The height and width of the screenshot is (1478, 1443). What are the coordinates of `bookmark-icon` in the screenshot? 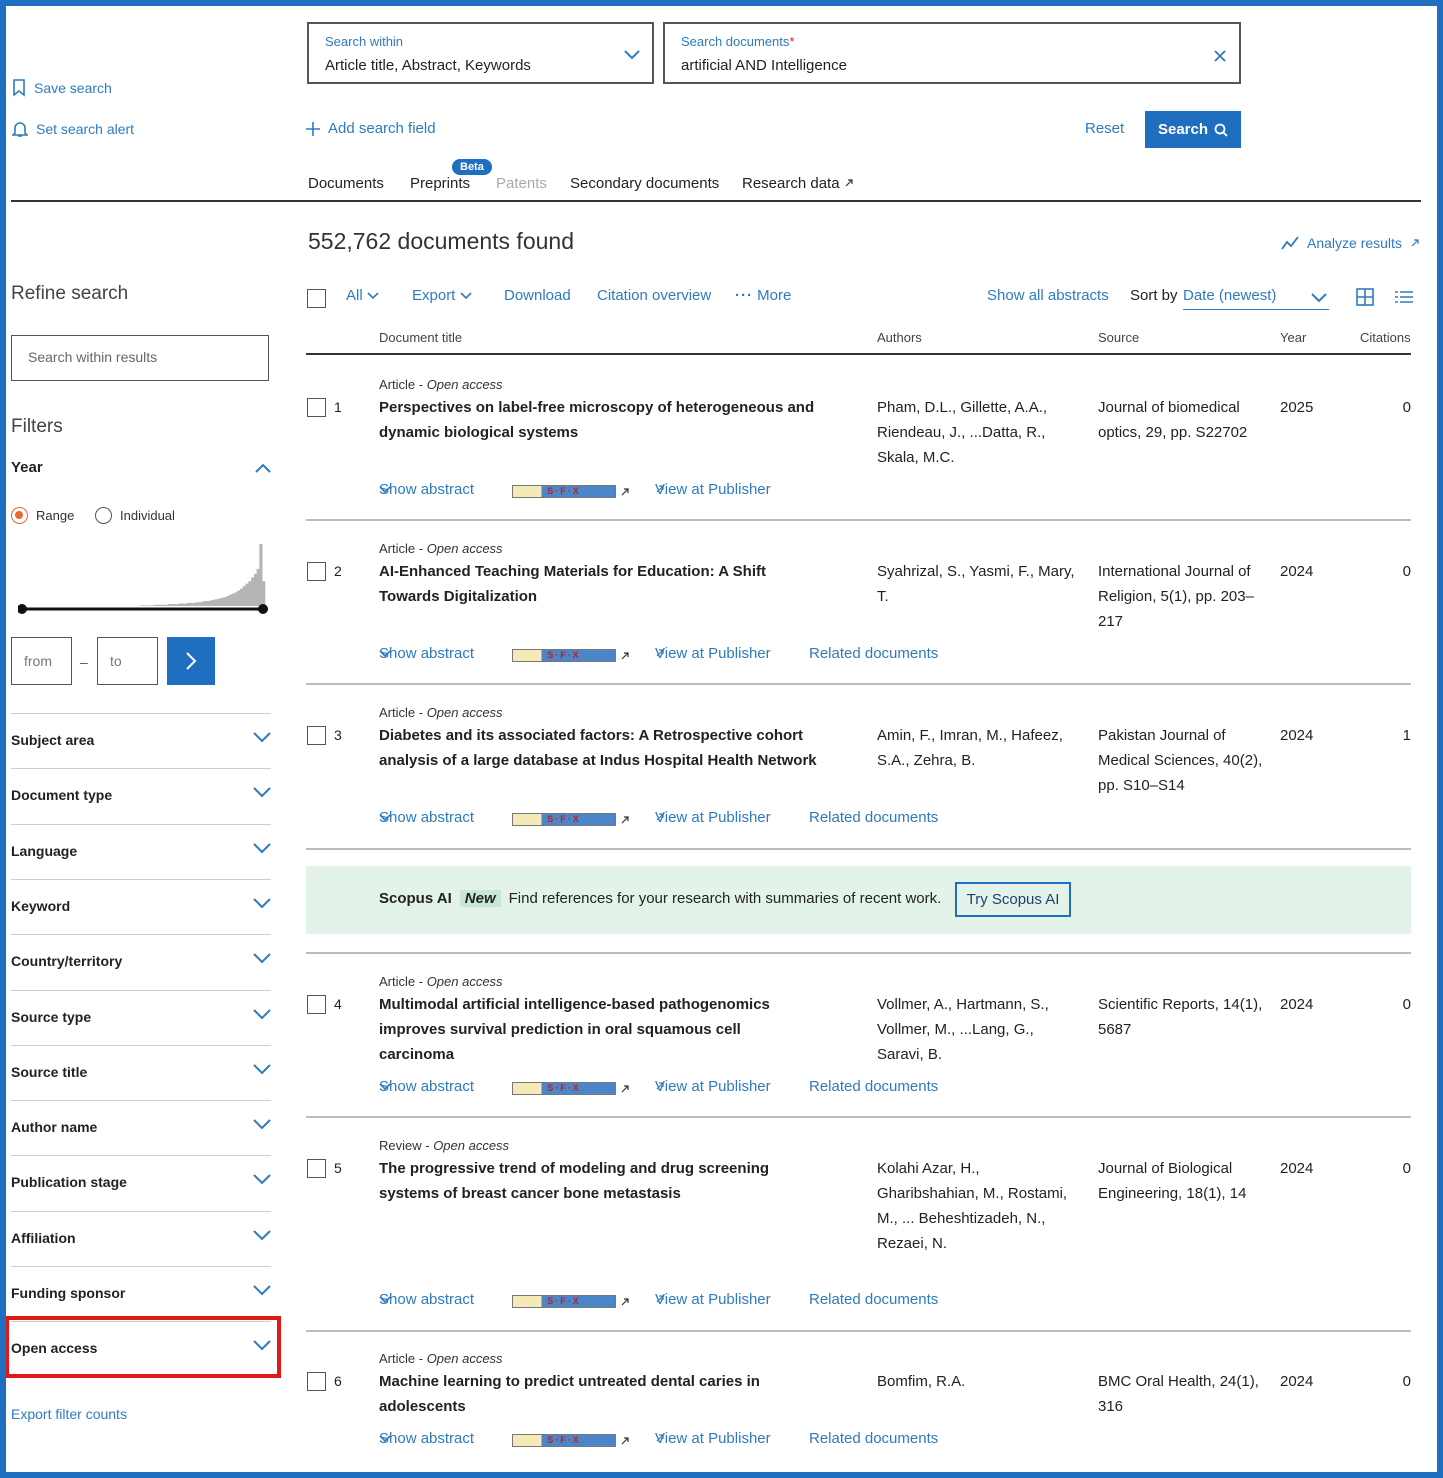 It's located at (19, 88).